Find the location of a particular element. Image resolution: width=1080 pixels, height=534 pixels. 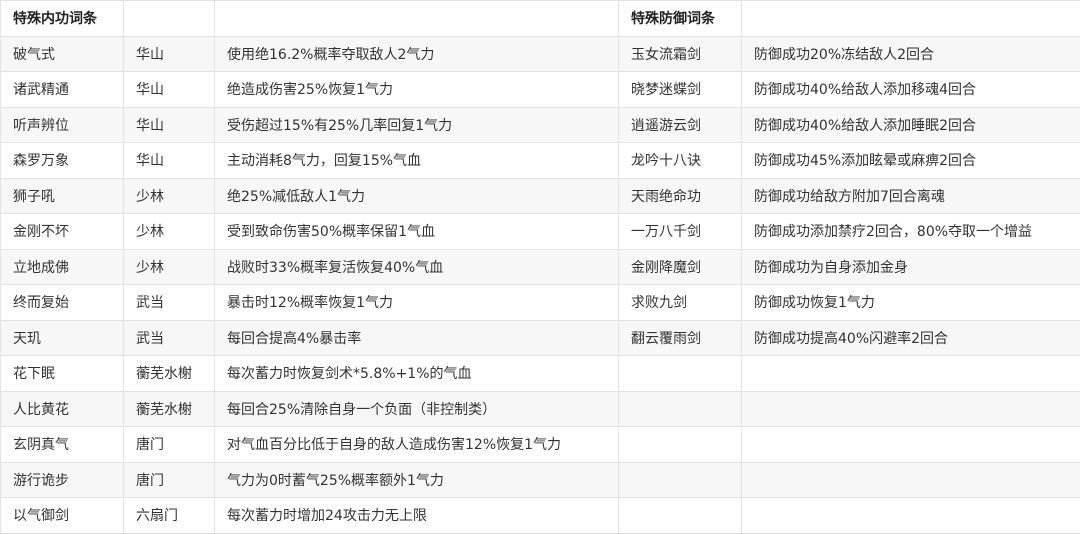

internal-effect-cell: 受伤超过15%有25%几率回复1气力 is located at coordinates (417, 125).